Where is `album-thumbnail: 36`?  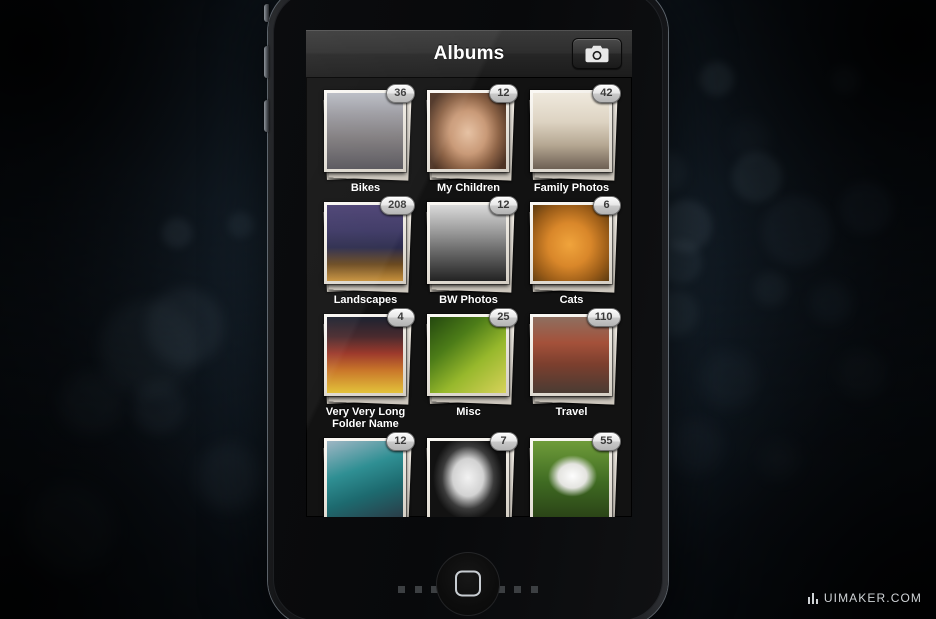
album-thumbnail: 36 is located at coordinates (368, 132).